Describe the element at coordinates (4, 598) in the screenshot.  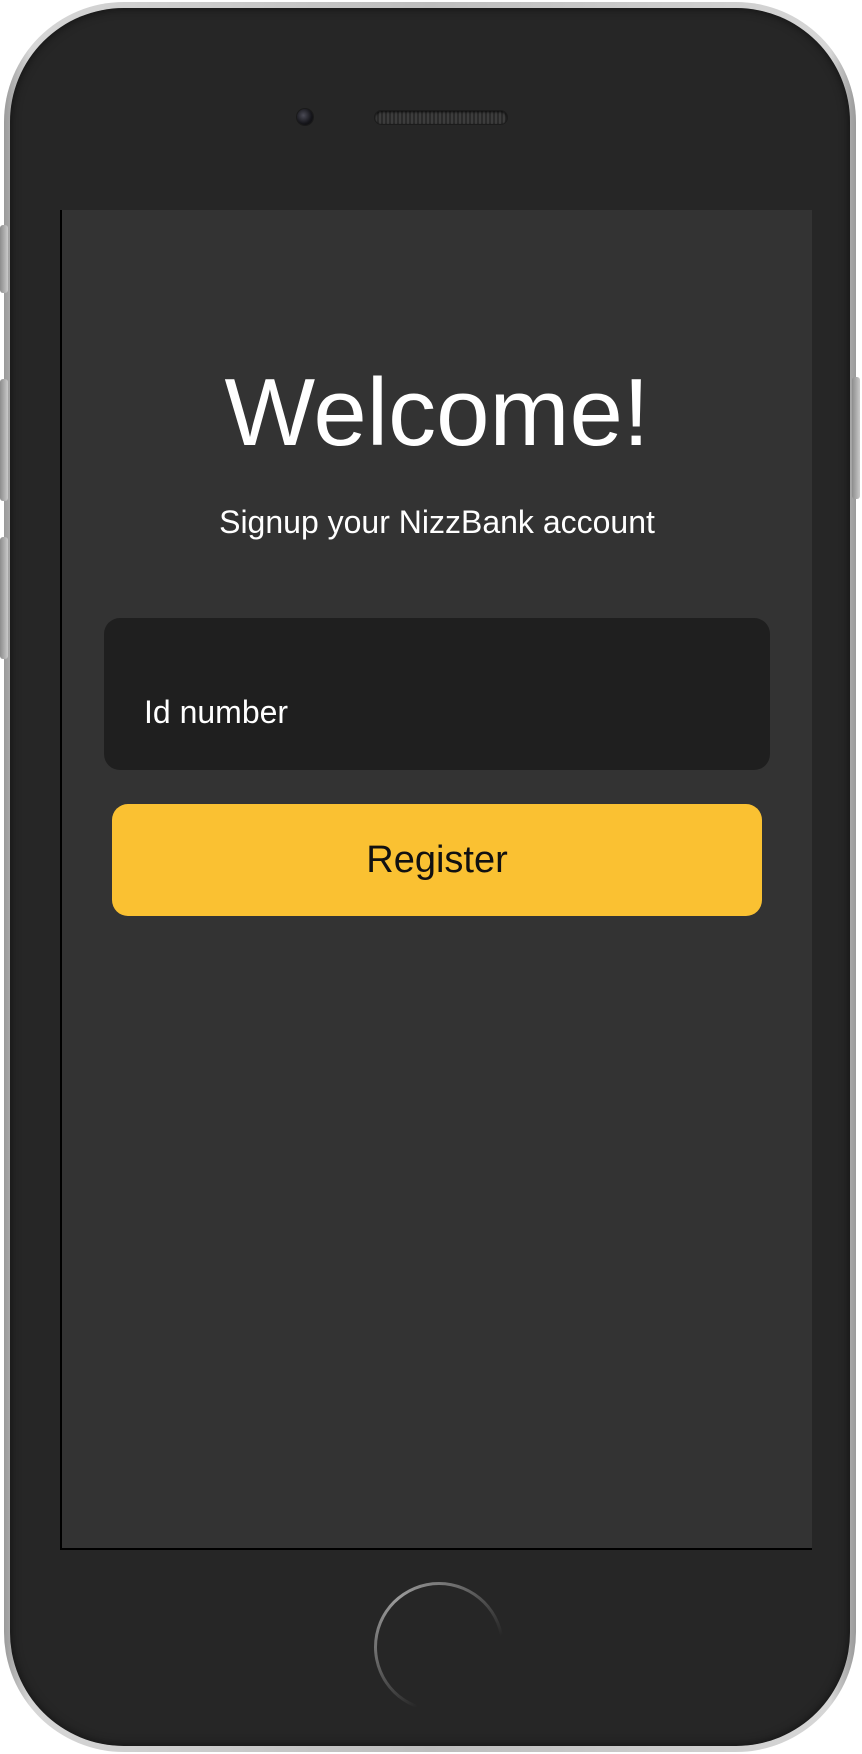
I see `volume-down-button` at that location.